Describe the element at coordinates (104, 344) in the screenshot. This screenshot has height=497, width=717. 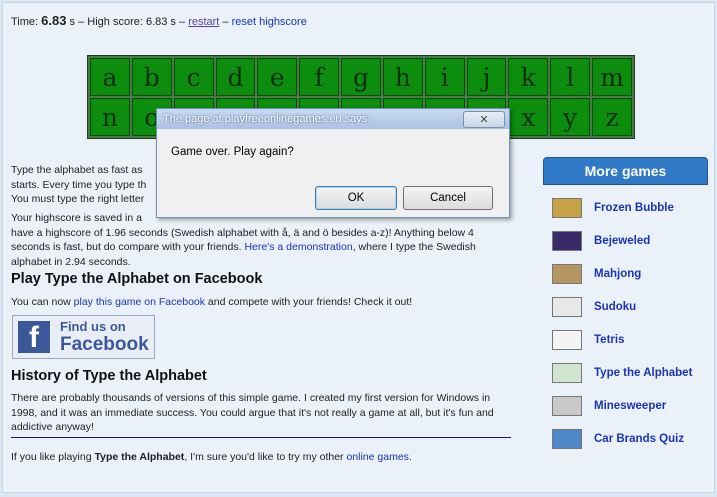
I see `facebook-button-line-2: Facebook` at that location.